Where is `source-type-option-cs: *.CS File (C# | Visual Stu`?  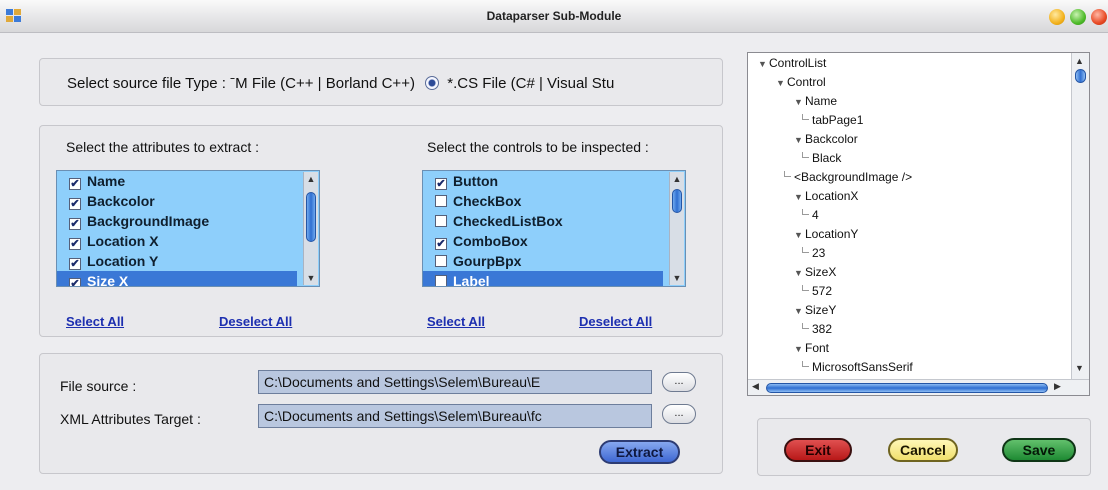
source-type-option-cs: *.CS File (C# | Visual Stu is located at coordinates (530, 83).